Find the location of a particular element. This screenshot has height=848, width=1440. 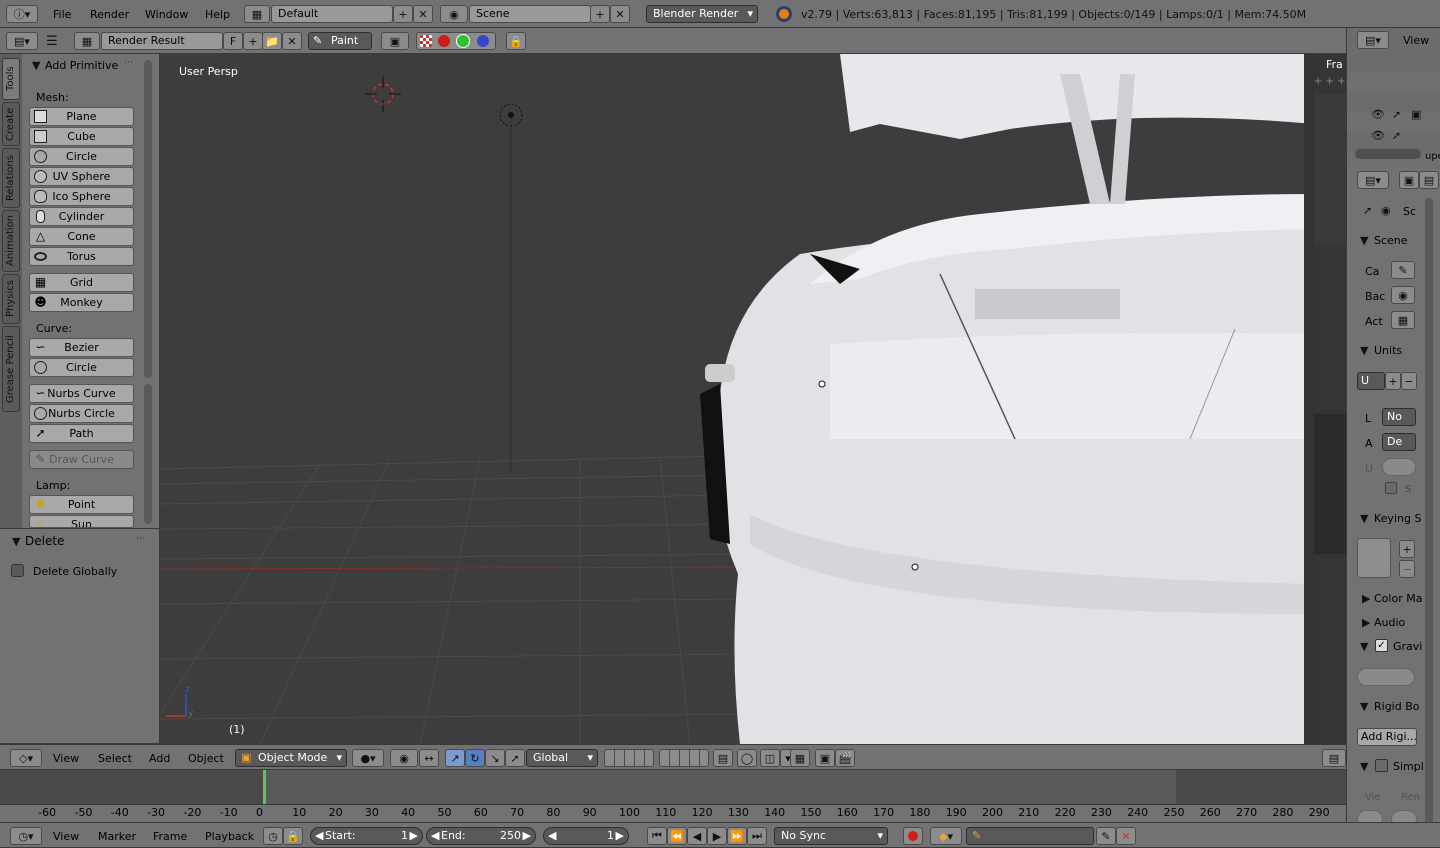

add-icon: + + + is located at coordinates (1330, 81).